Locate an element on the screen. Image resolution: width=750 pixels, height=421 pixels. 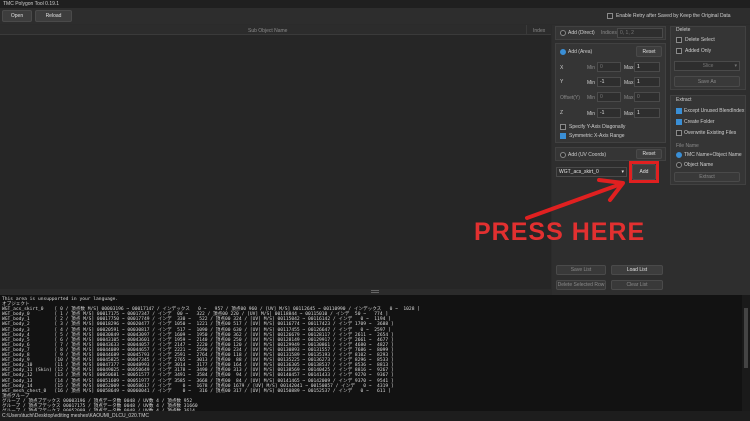
symmetric-x-axis-checkbox is located at coordinates (563, 136).